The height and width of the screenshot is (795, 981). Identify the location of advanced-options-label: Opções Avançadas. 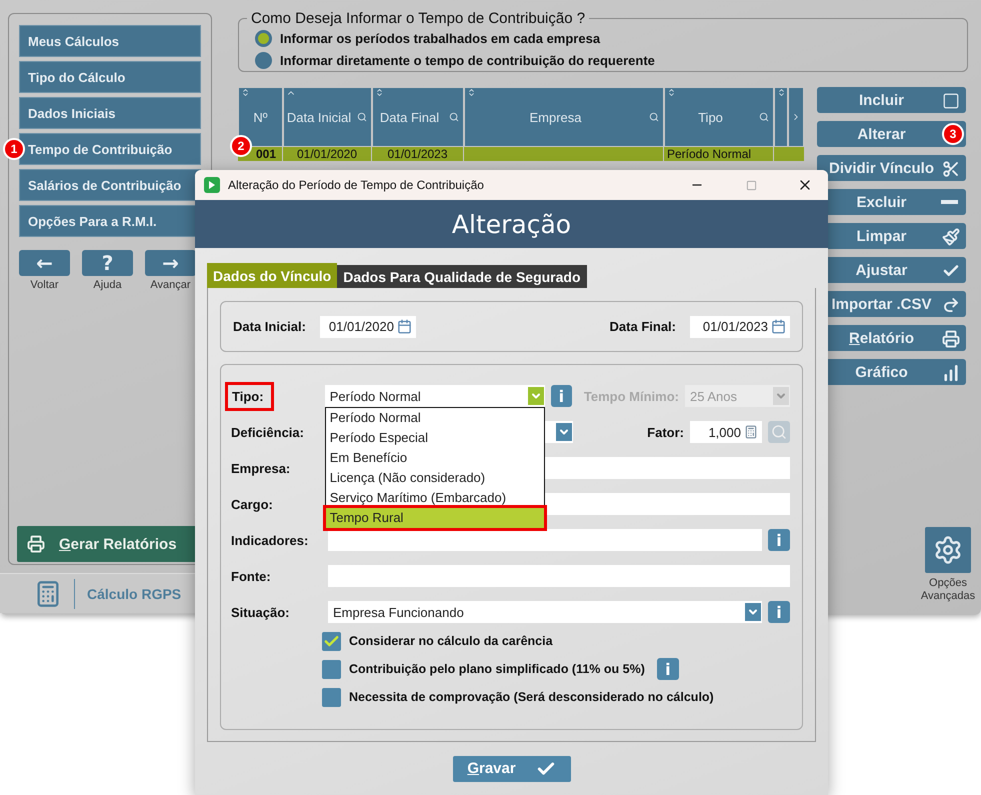
(948, 590).